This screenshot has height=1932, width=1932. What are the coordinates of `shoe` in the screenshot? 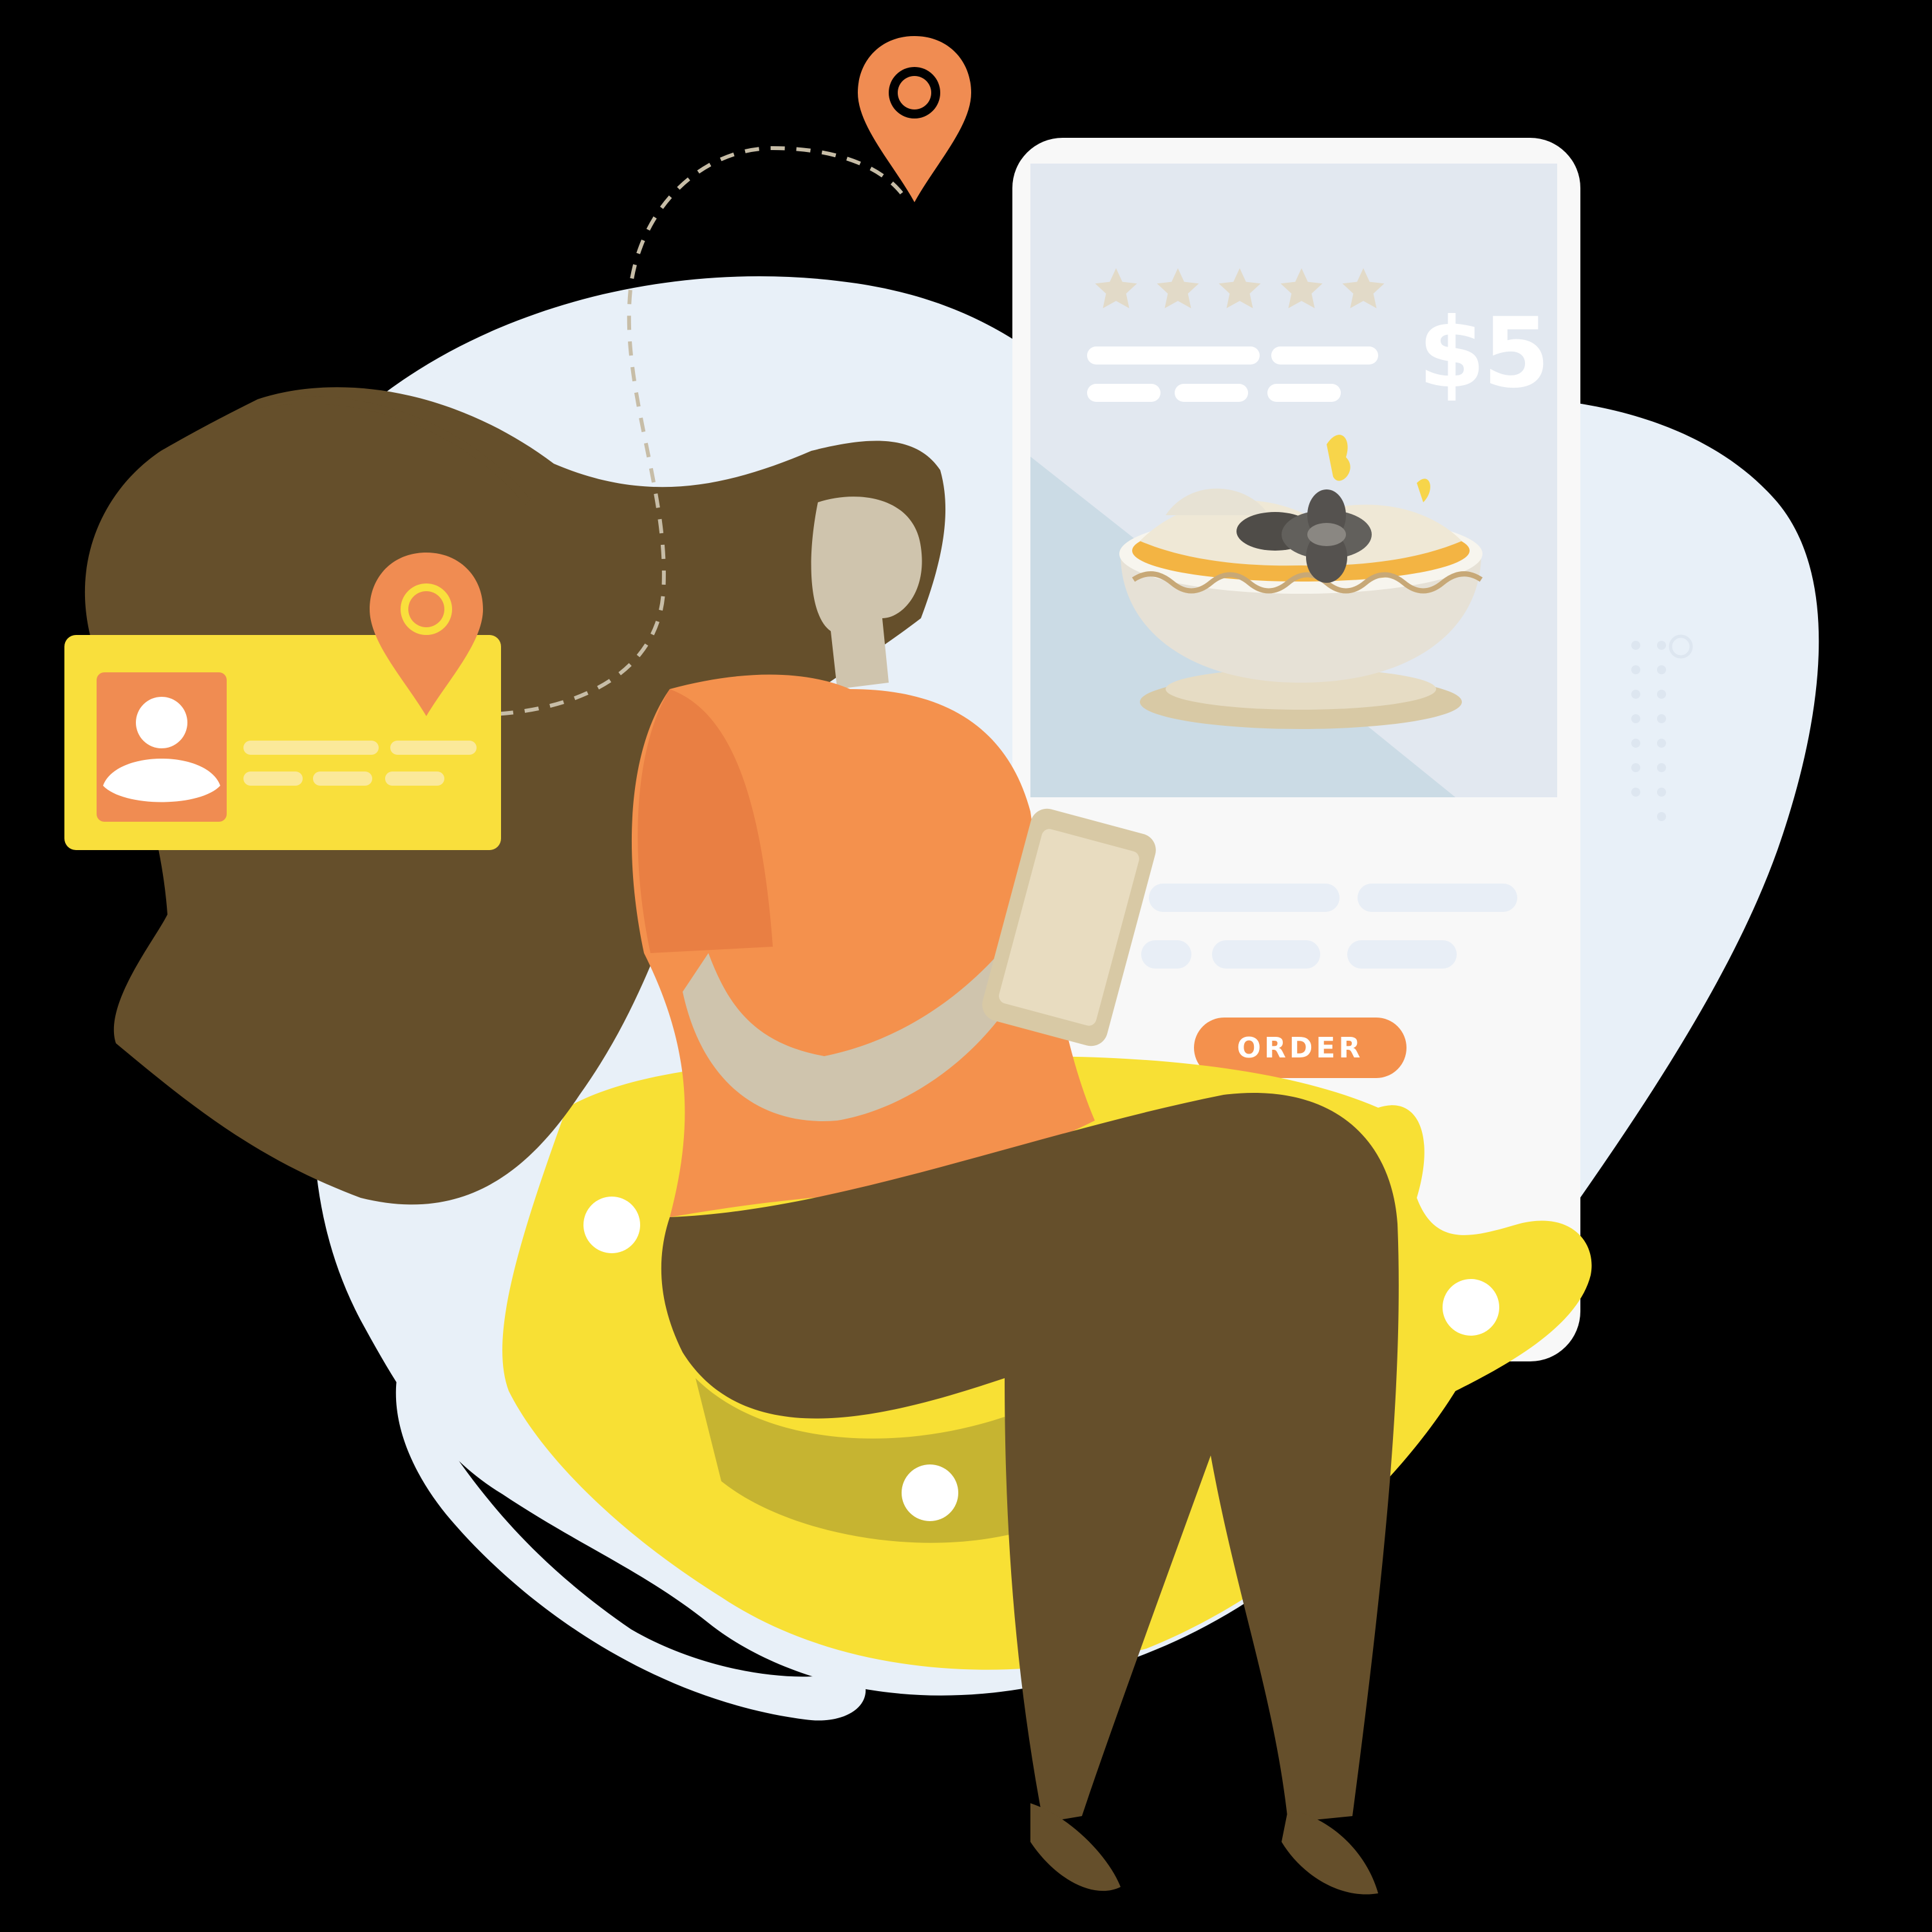 It's located at (1330, 1853).